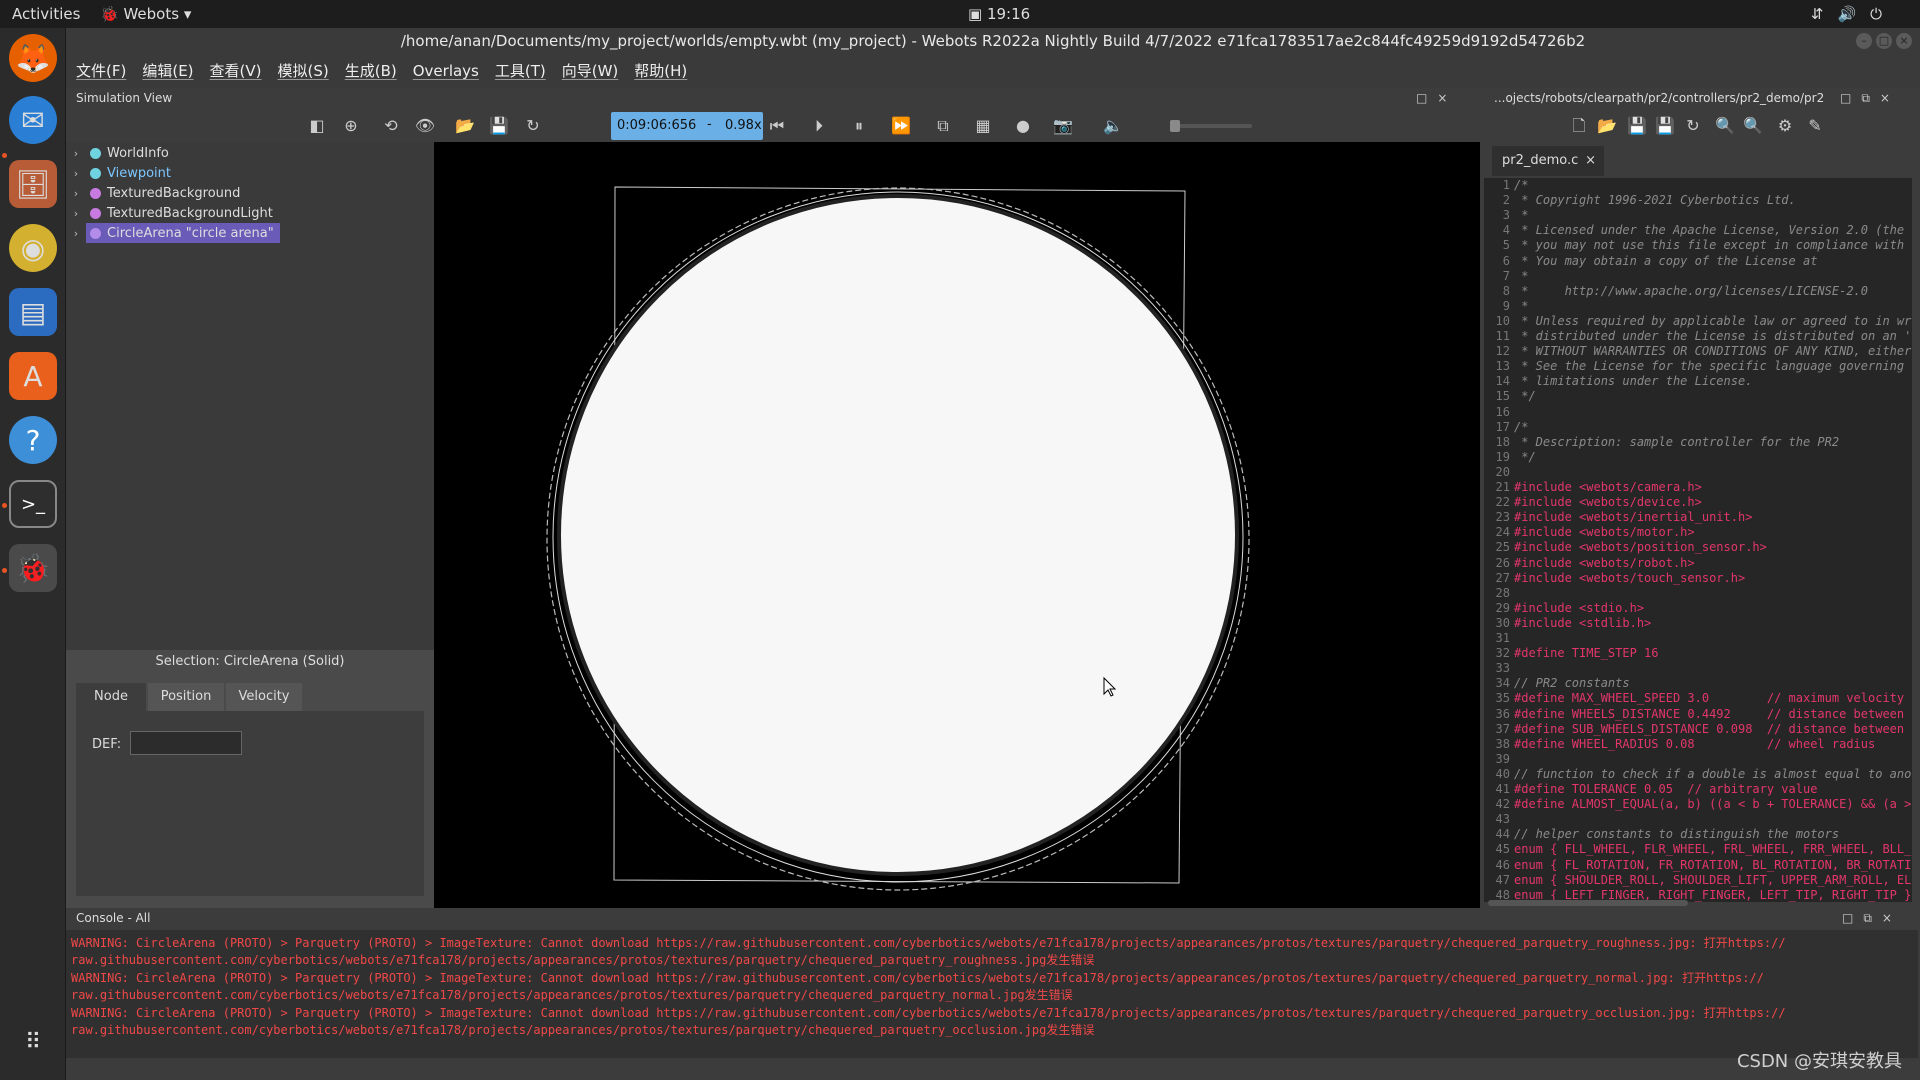  I want to click on code-text: #include <webots/robot.h>, so click(1604, 562).